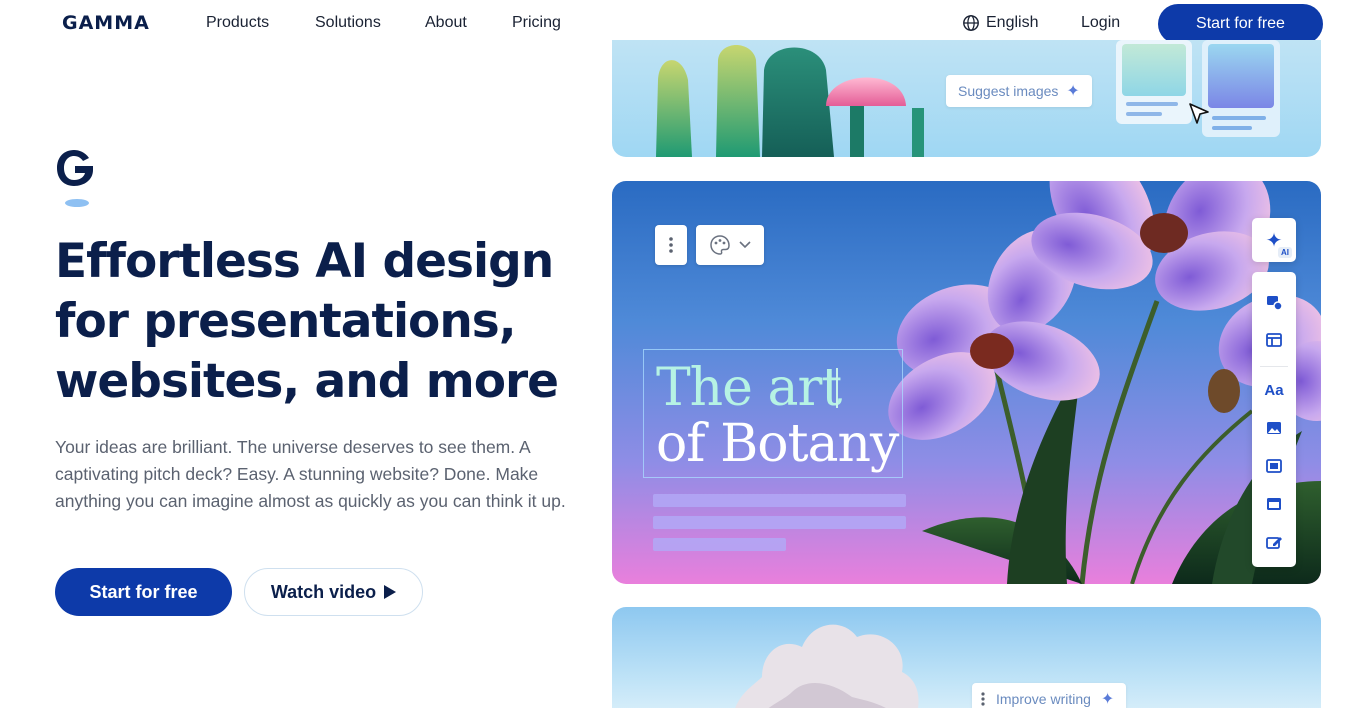 The height and width of the screenshot is (708, 1347). I want to click on watch-video-button: Watch video, so click(333, 592).